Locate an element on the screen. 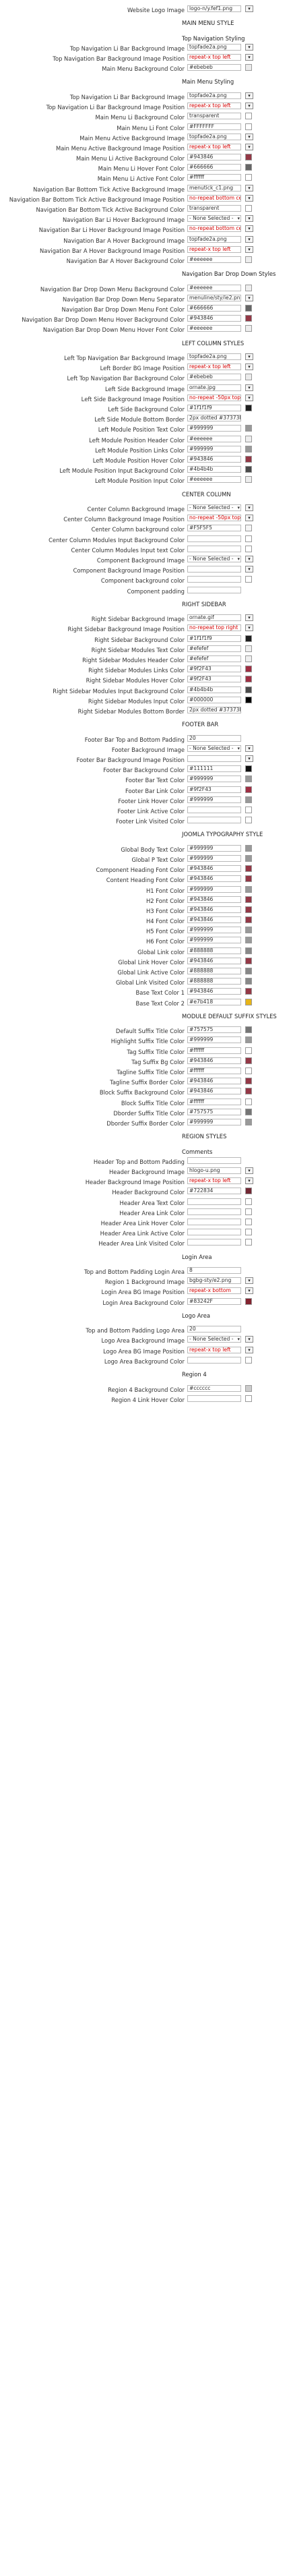 This screenshot has height=2576, width=291. setting-input: no-repeat top right is located at coordinates (214, 628).